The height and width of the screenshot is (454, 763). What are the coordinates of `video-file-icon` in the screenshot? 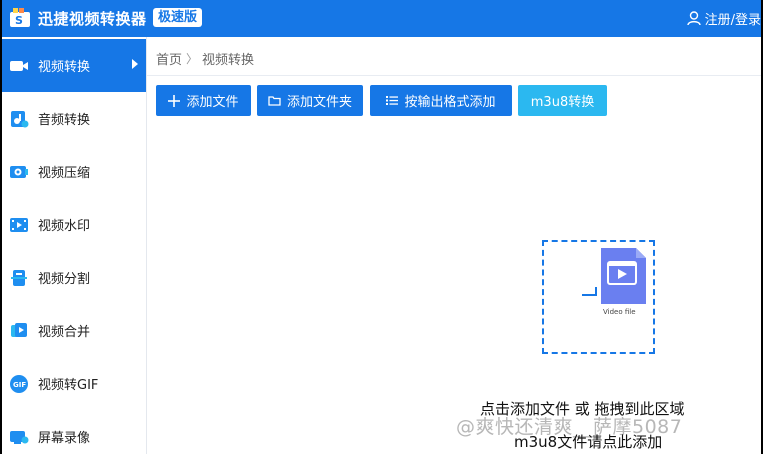 It's located at (623, 276).